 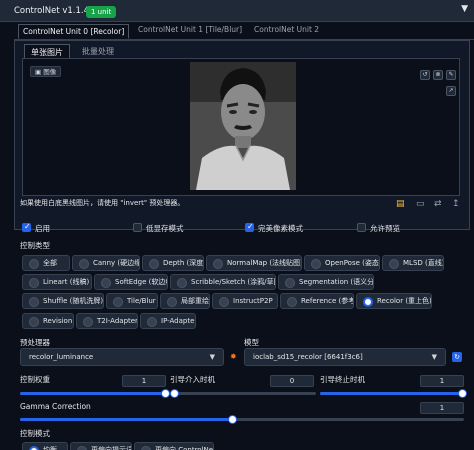 I want to click on control-type-option: IP-Adapter, so click(x=168, y=321).